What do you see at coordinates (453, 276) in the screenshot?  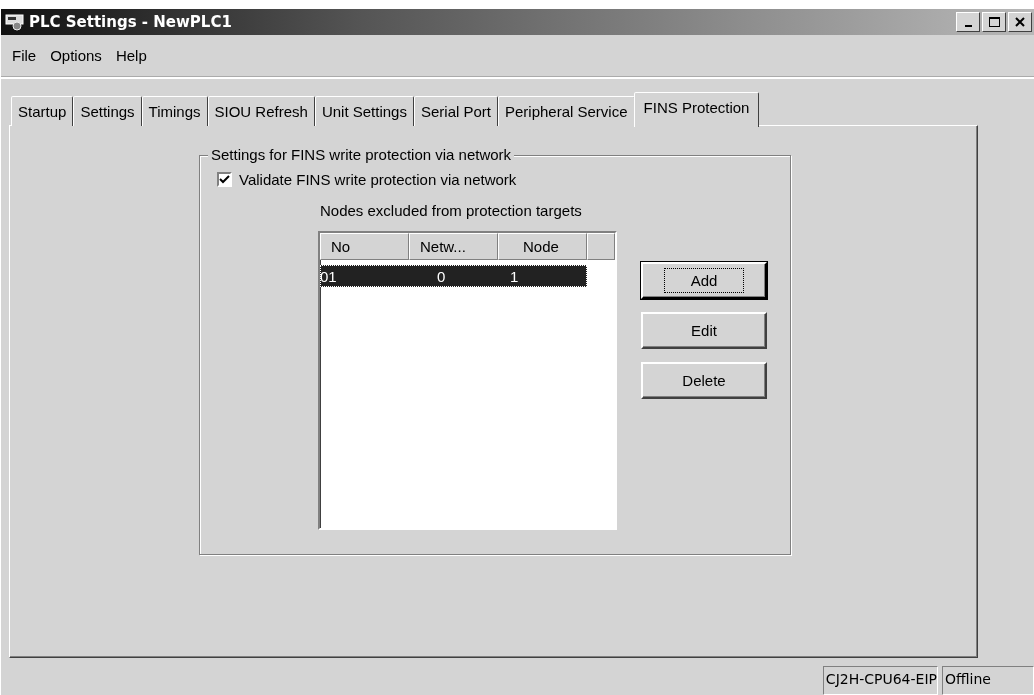 I see `table-row: 01 0 1` at bounding box center [453, 276].